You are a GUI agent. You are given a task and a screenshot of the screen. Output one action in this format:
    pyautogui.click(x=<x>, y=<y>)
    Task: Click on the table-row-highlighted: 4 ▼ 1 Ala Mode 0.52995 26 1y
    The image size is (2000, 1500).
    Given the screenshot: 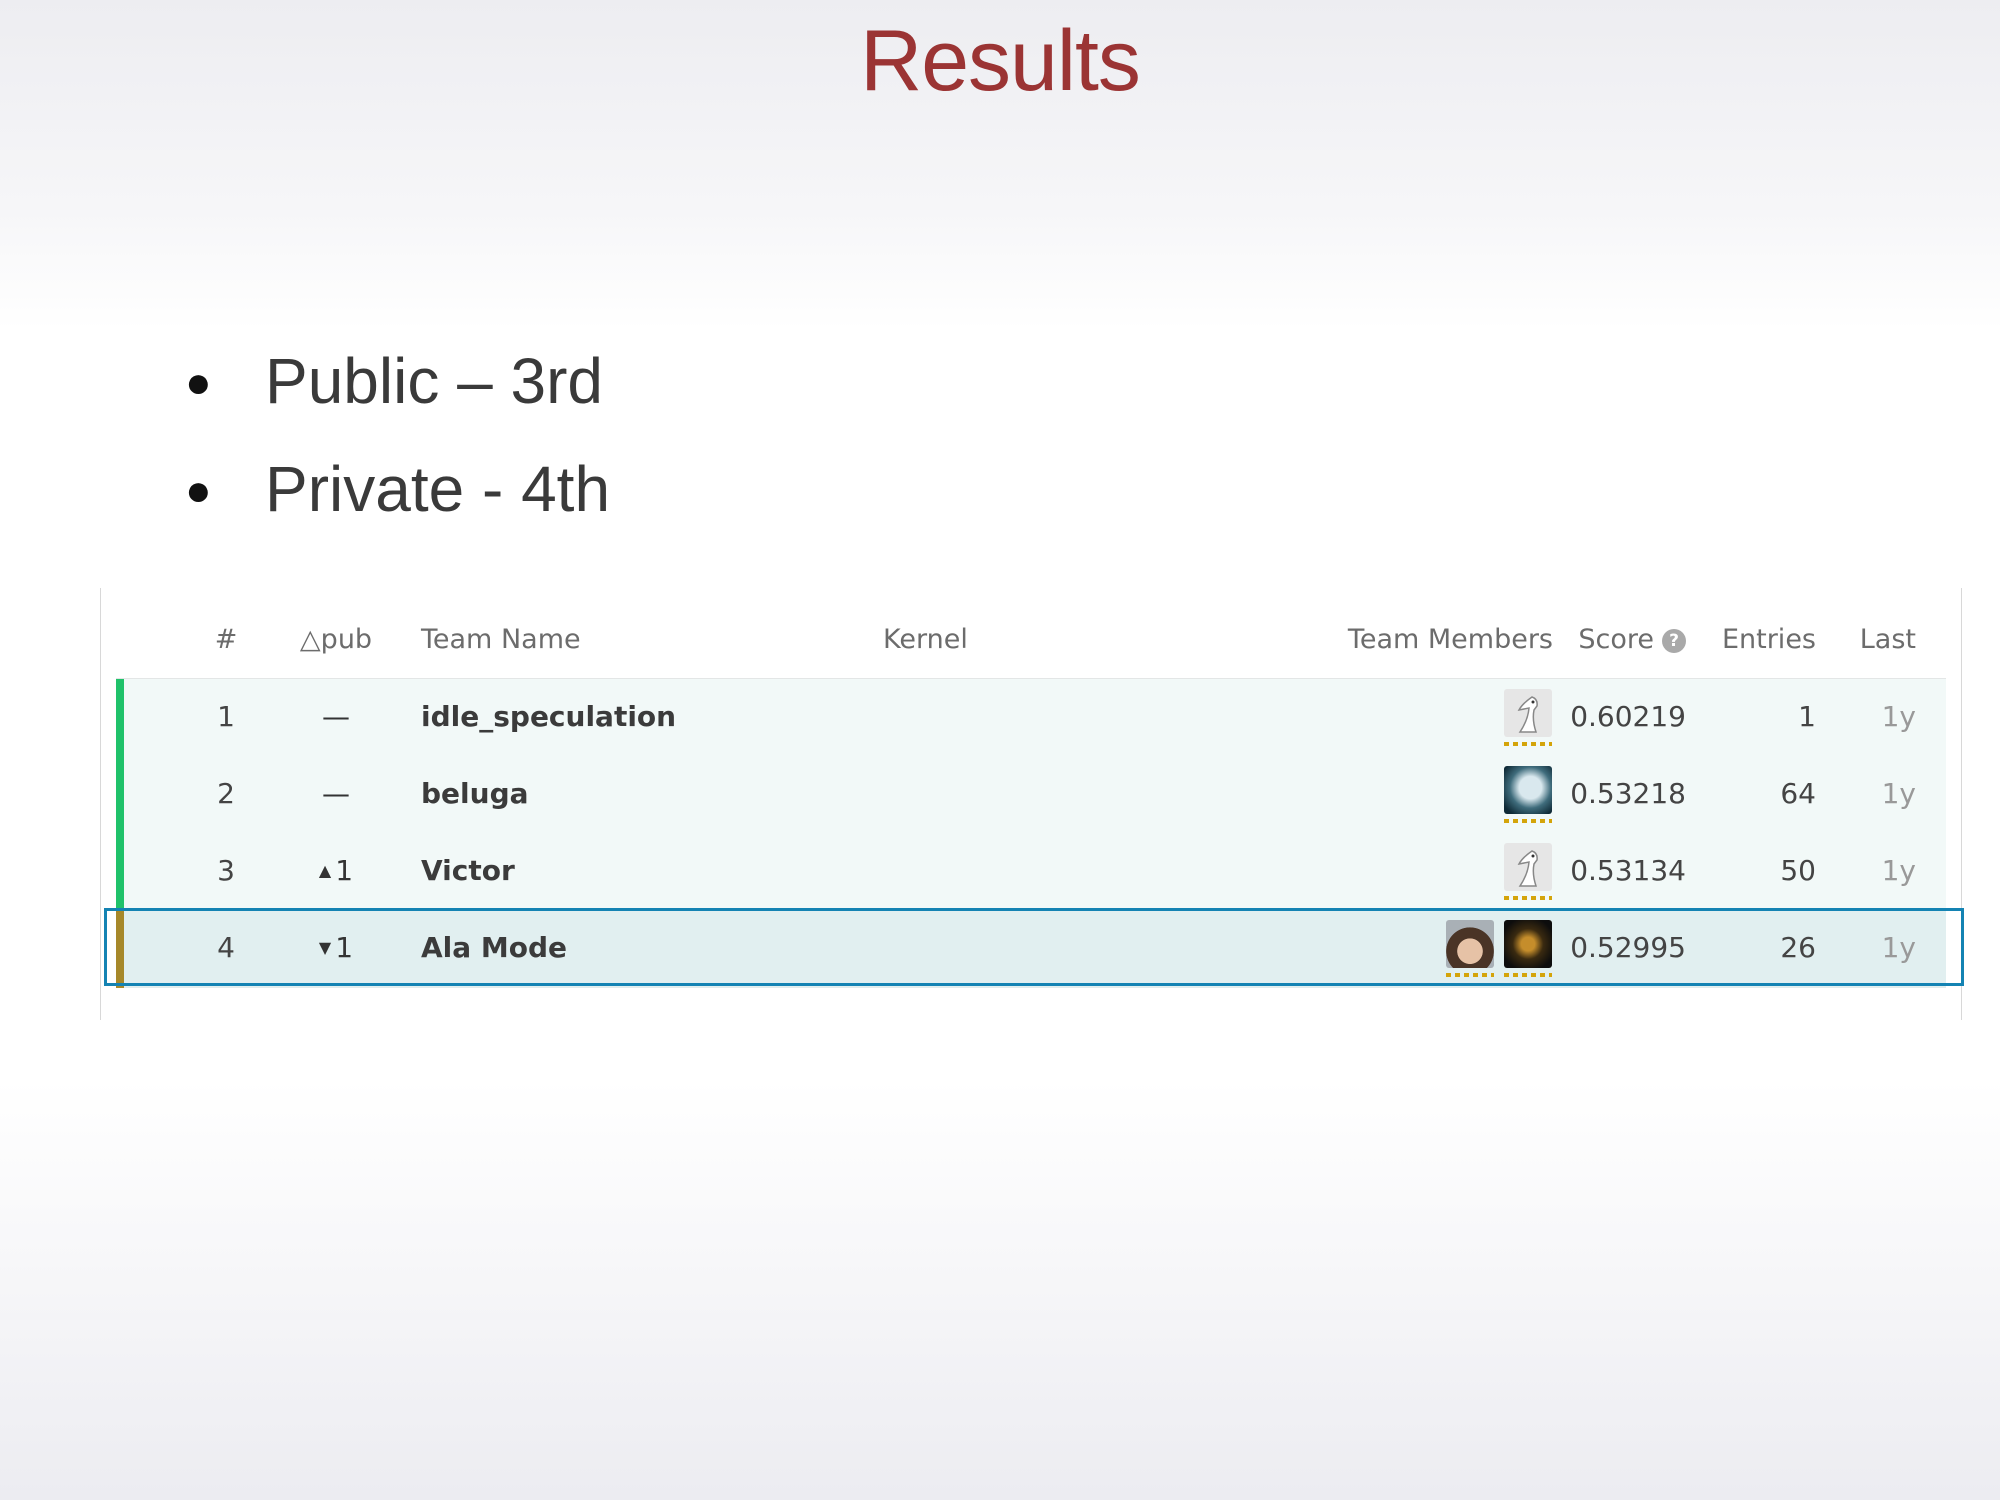 What is the action you would take?
    pyautogui.click(x=1034, y=948)
    